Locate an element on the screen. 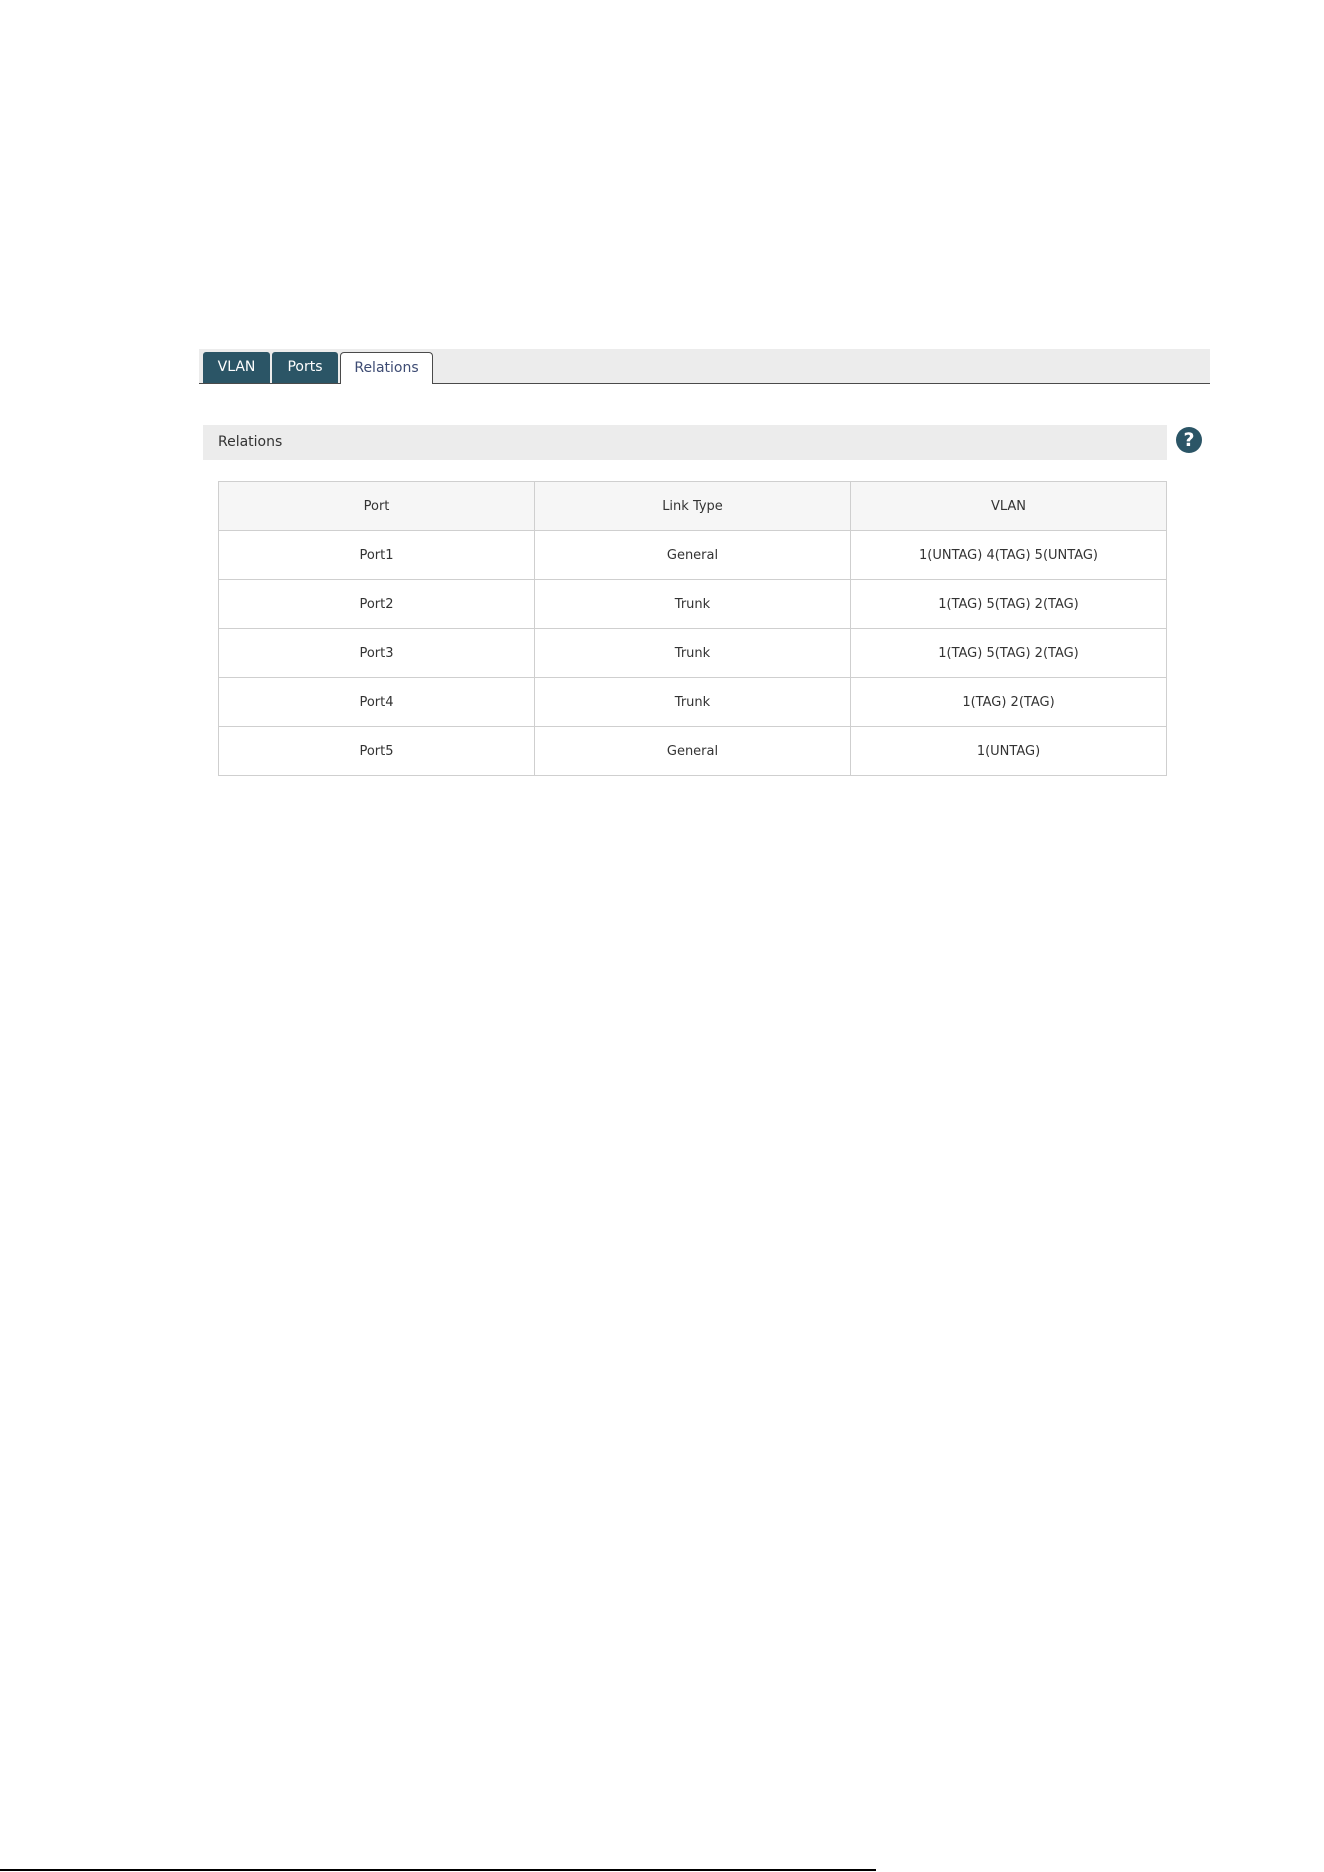  section-header: Relations is located at coordinates (685, 442).